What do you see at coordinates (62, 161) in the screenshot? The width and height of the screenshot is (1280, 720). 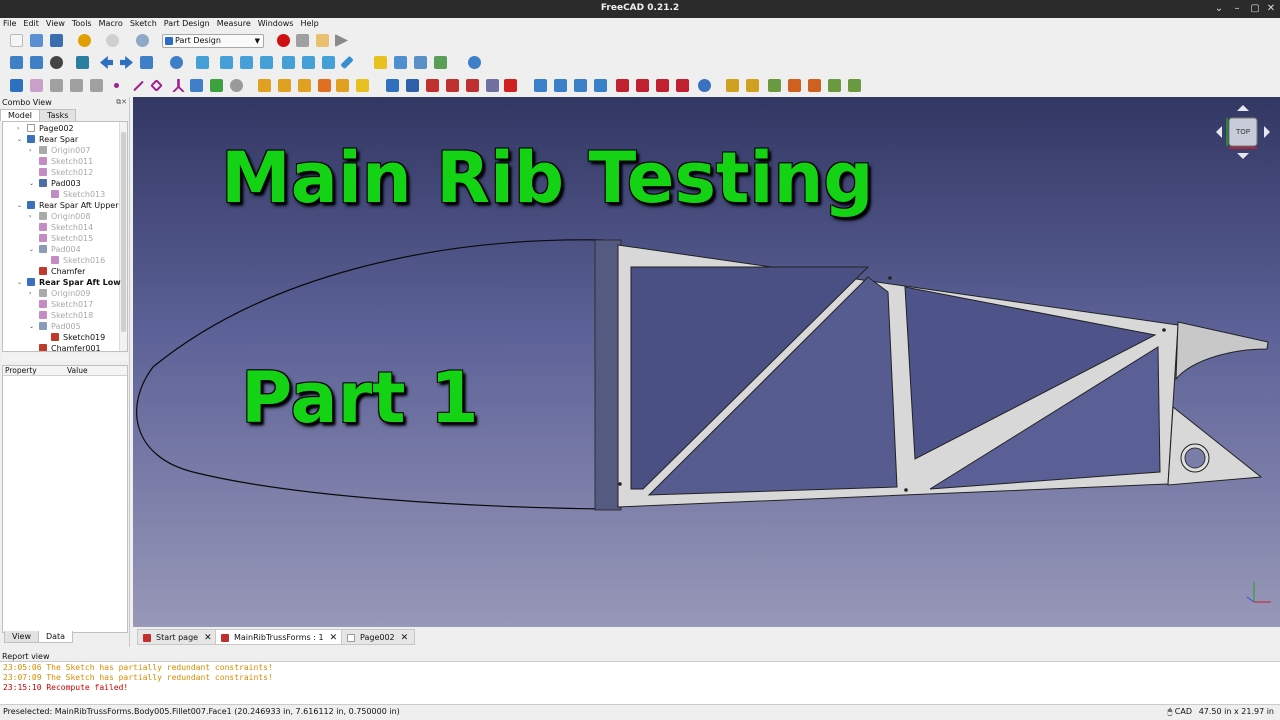 I see `tree-item: Sketch011` at bounding box center [62, 161].